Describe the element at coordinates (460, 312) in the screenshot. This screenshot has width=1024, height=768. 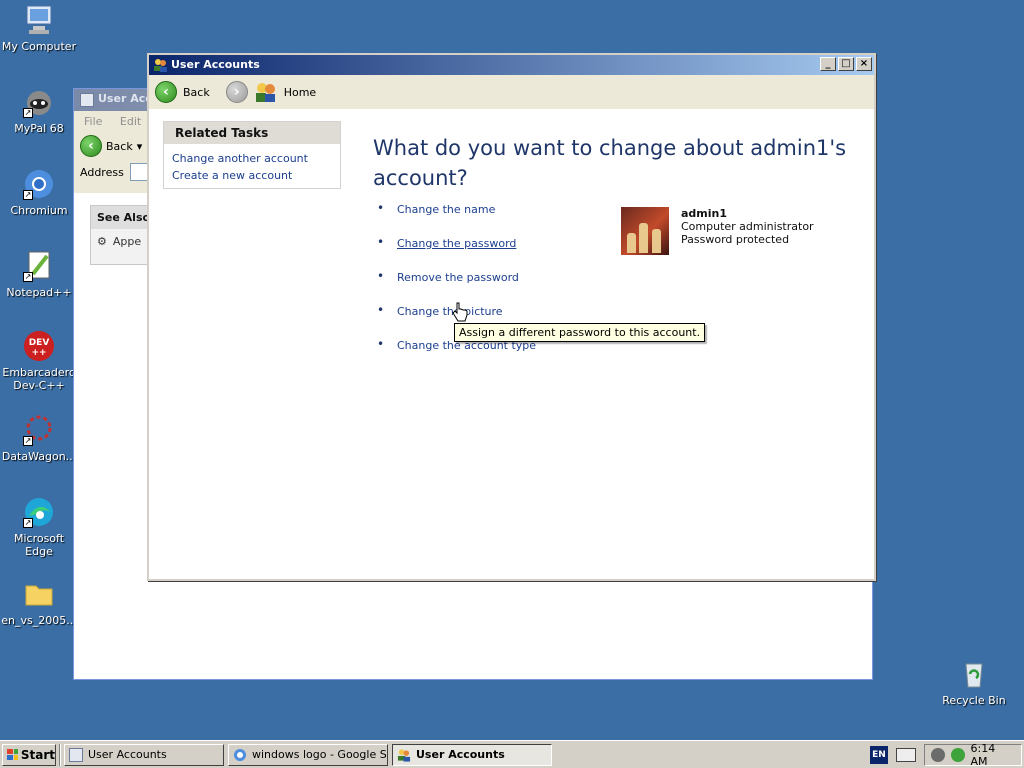
I see `hand-cursor-icon` at that location.